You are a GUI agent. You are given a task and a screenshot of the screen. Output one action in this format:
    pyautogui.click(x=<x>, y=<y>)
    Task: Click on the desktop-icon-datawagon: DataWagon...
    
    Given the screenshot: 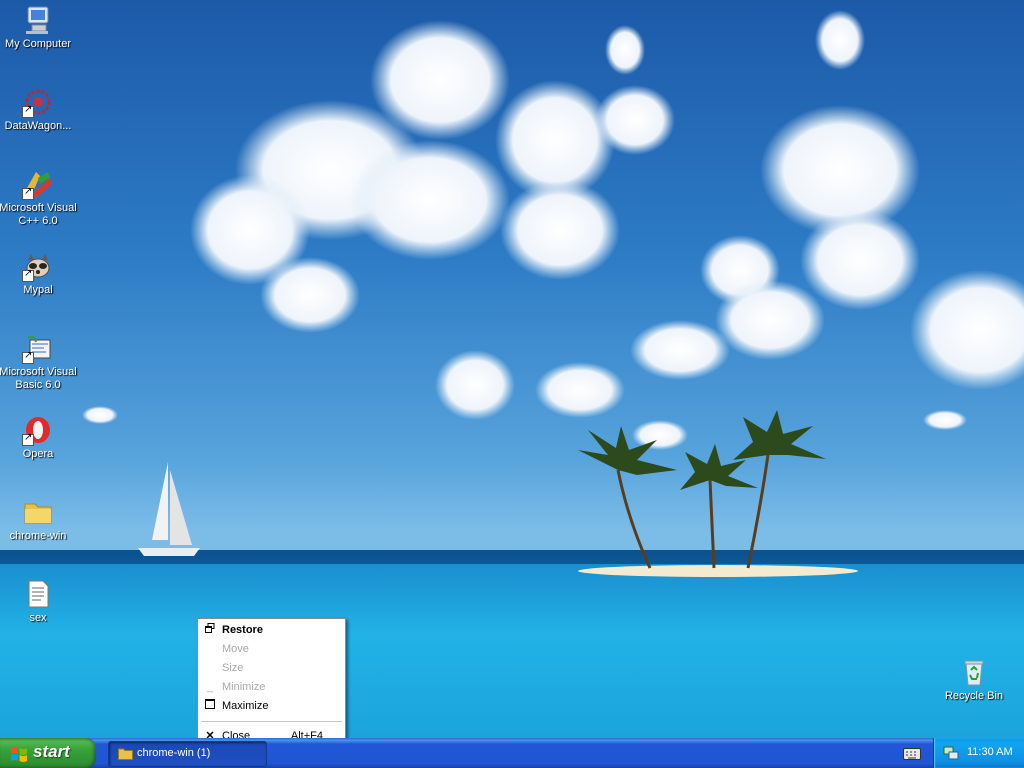 What is the action you would take?
    pyautogui.click(x=39, y=109)
    